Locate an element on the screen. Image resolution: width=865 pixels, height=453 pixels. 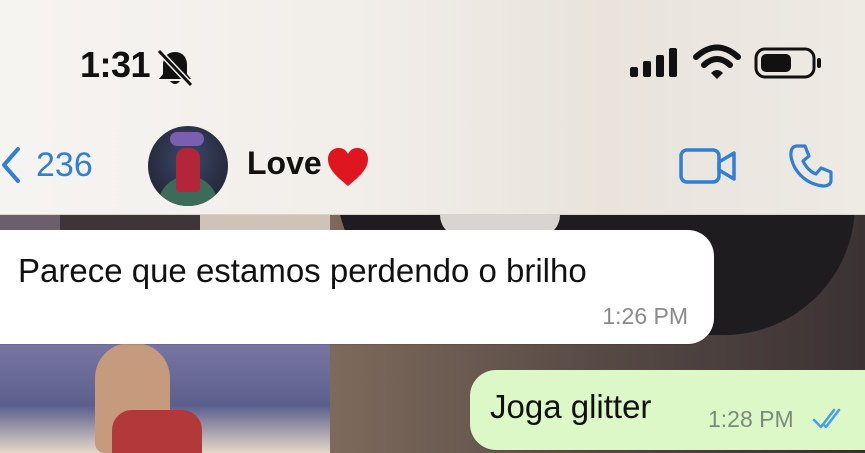
message-text: Parece que estamos perdendo o brilho is located at coordinates (302, 270).